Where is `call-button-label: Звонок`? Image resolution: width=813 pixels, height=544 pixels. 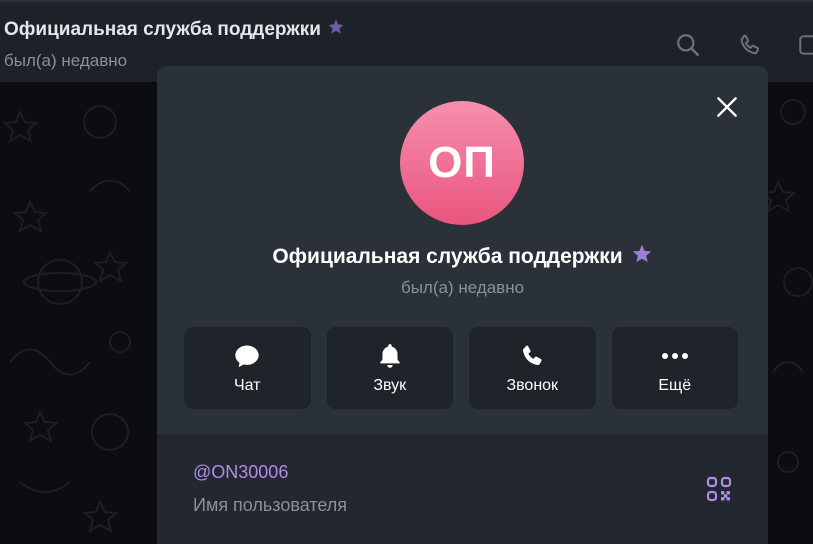 call-button-label: Звонок is located at coordinates (532, 385).